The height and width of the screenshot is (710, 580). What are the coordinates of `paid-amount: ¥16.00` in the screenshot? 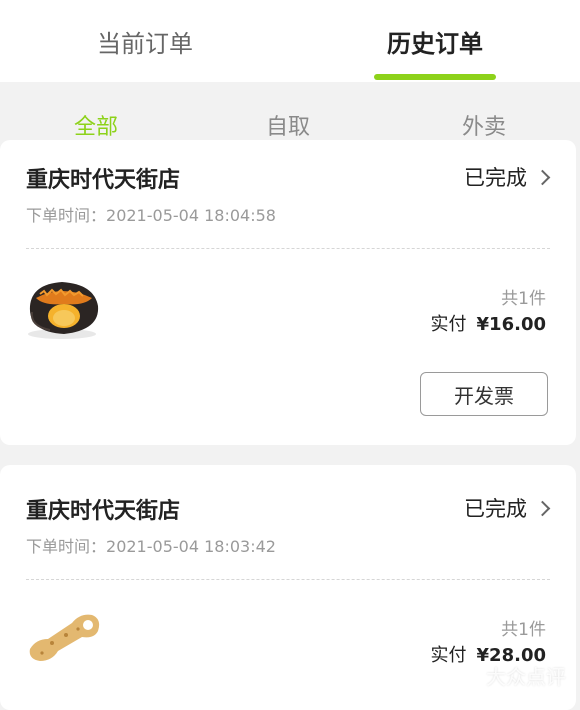 It's located at (511, 324).